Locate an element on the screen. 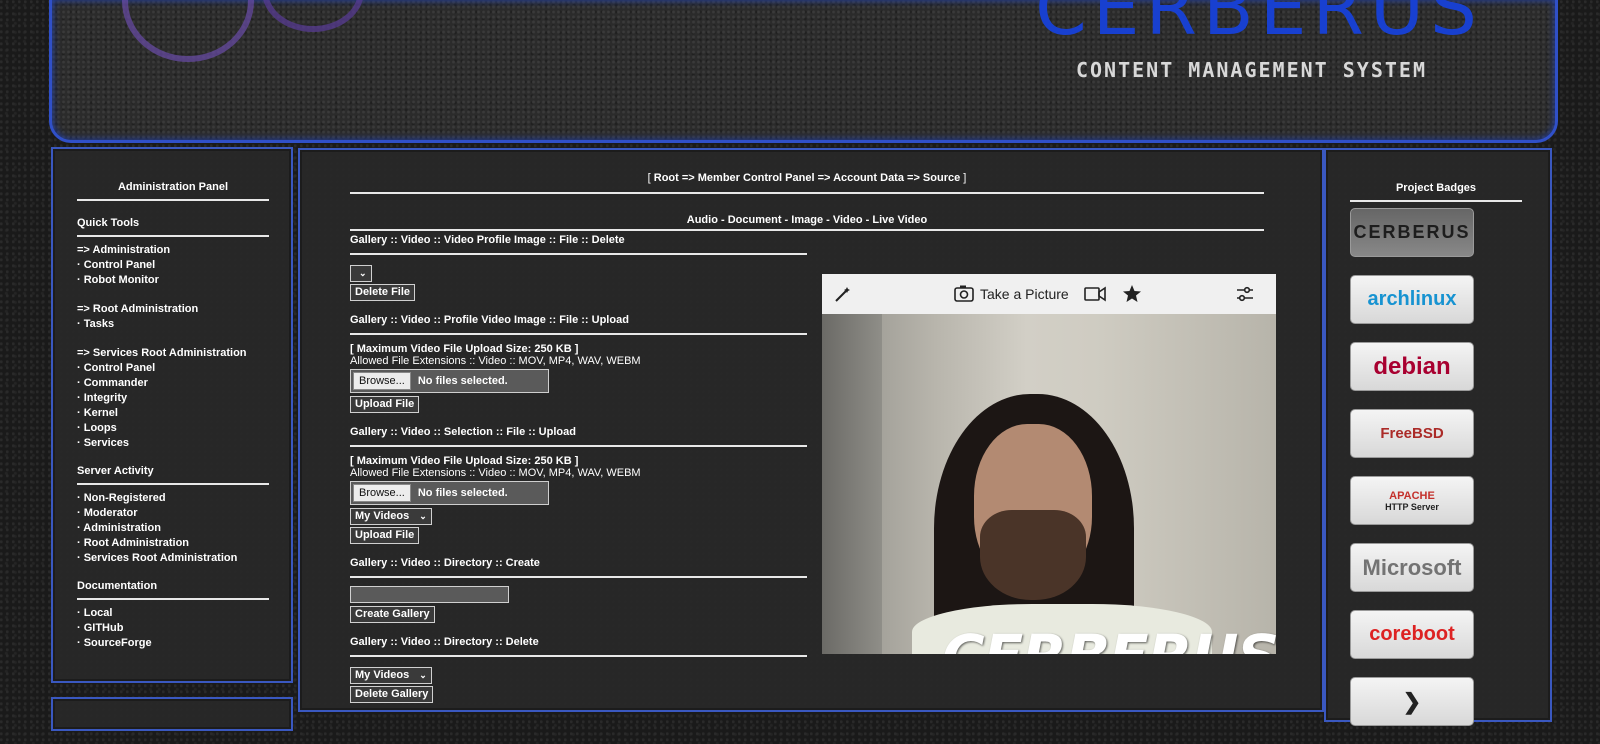  media-type-live-video: Live Video is located at coordinates (899, 220).